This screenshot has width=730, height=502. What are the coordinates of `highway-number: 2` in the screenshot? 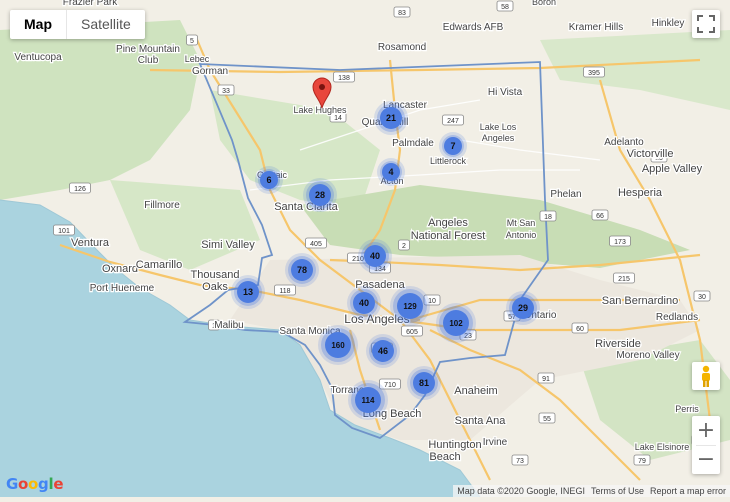 It's located at (404, 246).